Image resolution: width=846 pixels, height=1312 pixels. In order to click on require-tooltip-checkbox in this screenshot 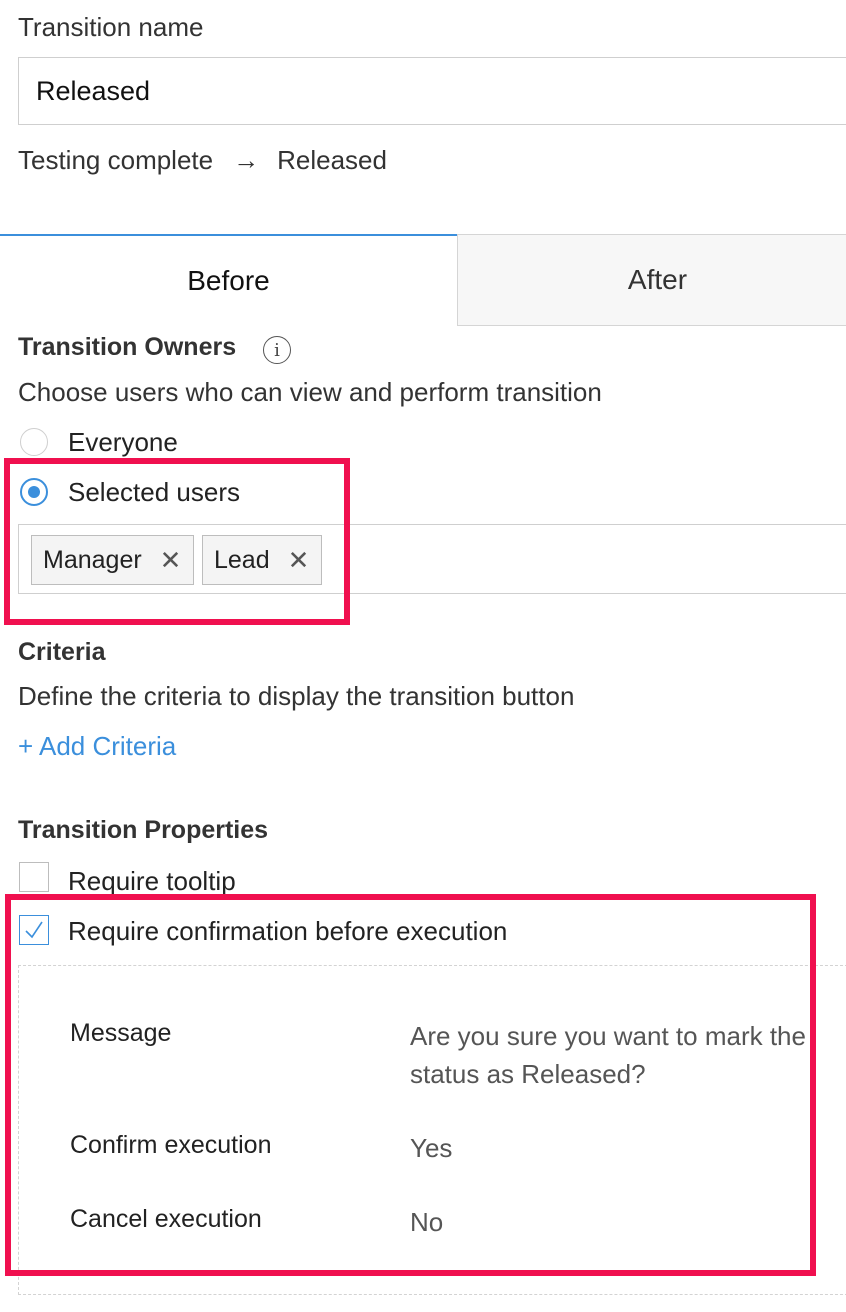, I will do `click(34, 877)`.